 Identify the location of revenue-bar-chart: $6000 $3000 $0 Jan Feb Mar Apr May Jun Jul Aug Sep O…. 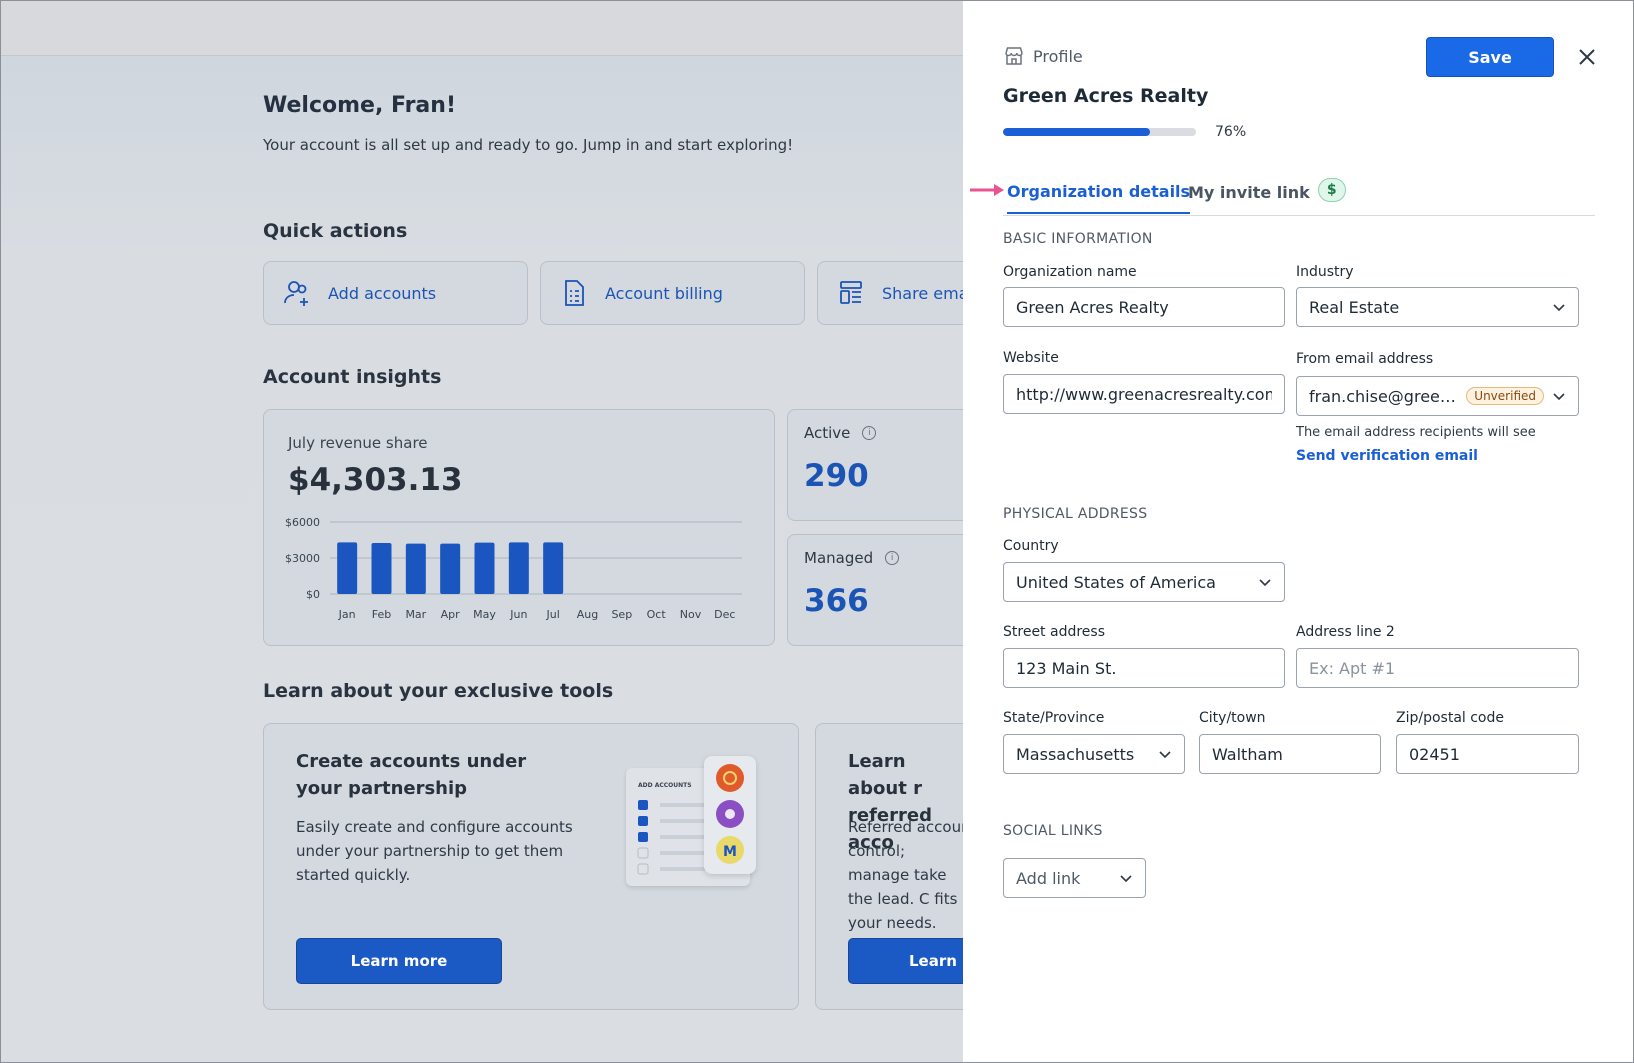
(513, 568).